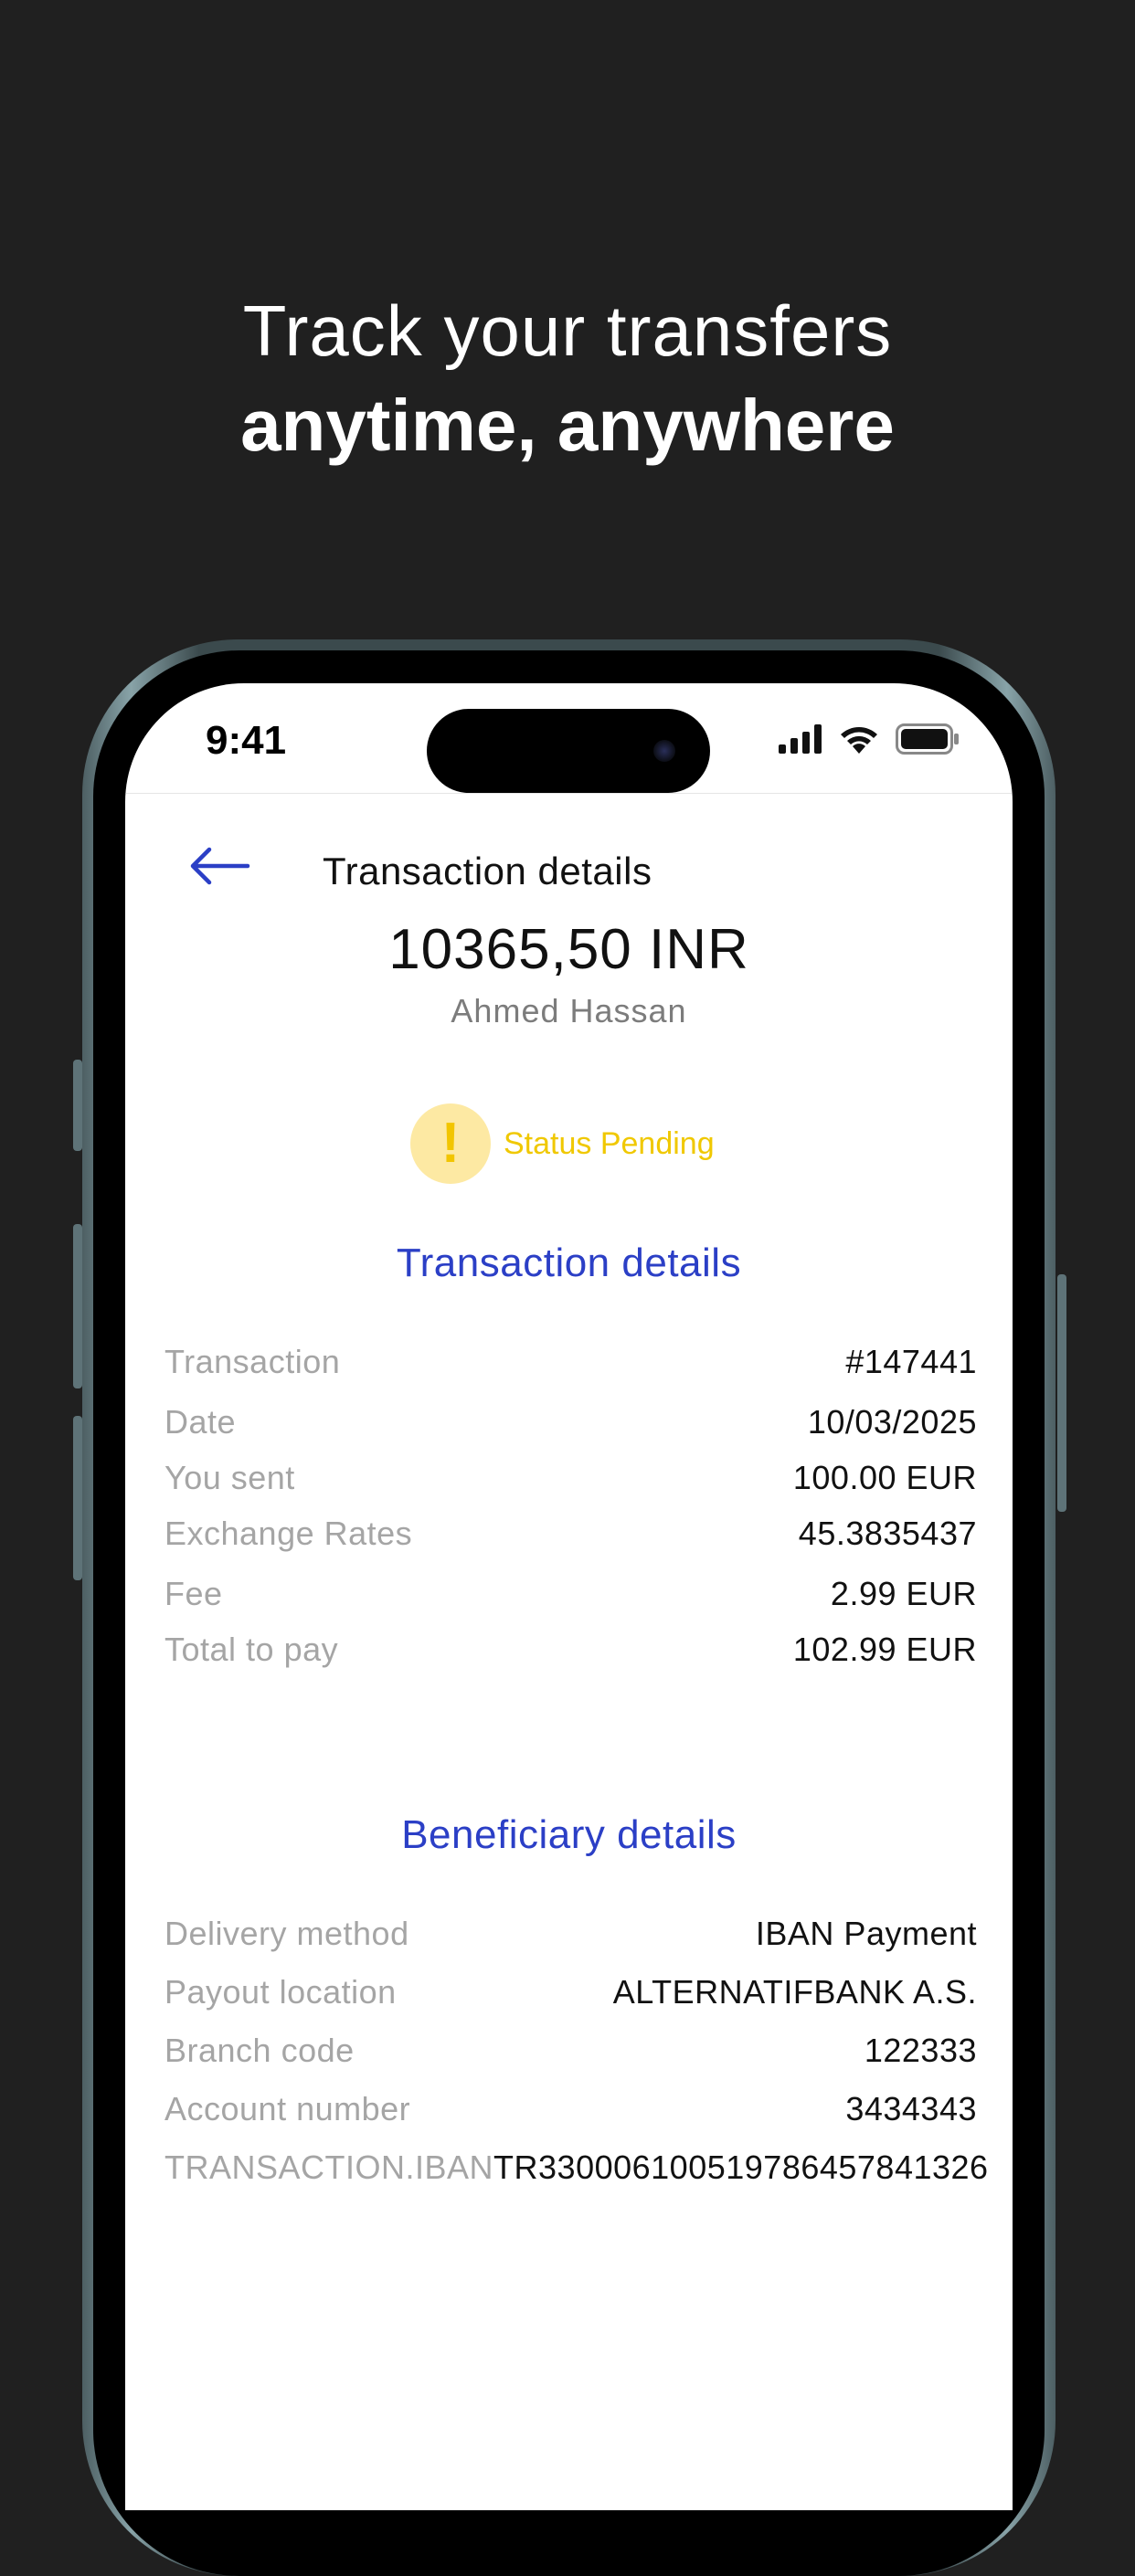 The height and width of the screenshot is (2576, 1135). What do you see at coordinates (77, 1106) in the screenshot?
I see `action-button` at bounding box center [77, 1106].